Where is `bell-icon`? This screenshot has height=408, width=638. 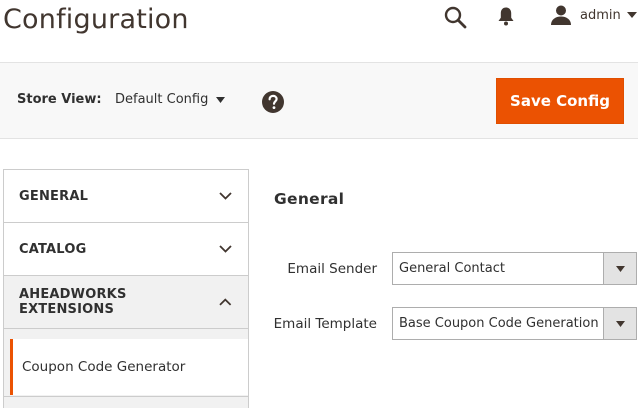 bell-icon is located at coordinates (506, 16).